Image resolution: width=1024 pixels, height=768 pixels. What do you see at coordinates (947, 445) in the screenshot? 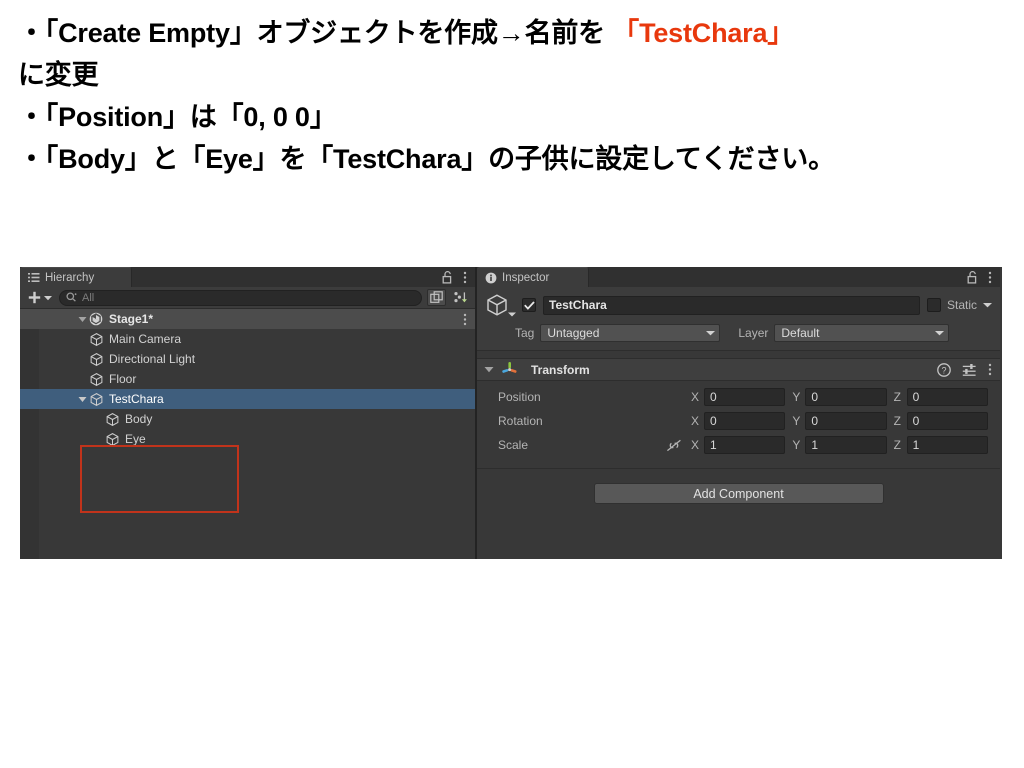
I see `scale-z-input: 1` at bounding box center [947, 445].